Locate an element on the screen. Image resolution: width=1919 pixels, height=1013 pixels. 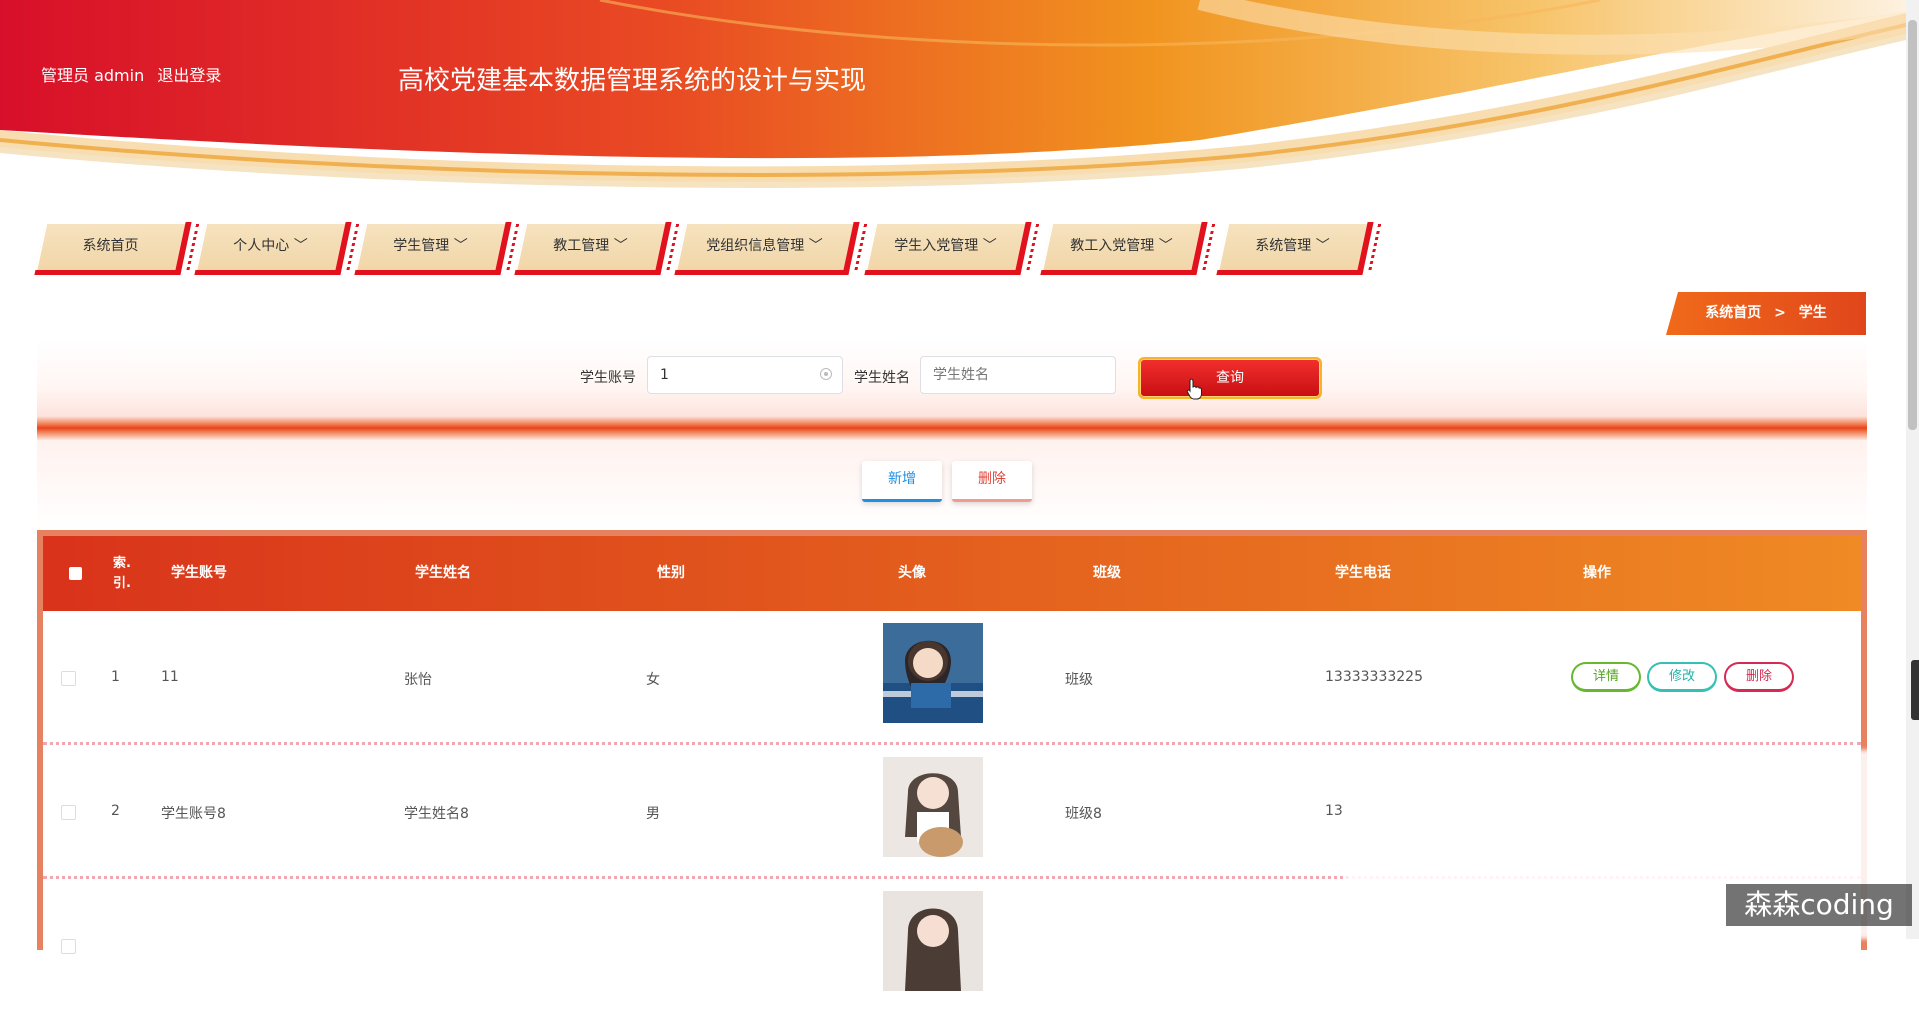
name-search-label: 学生姓名 is located at coordinates (882, 378).